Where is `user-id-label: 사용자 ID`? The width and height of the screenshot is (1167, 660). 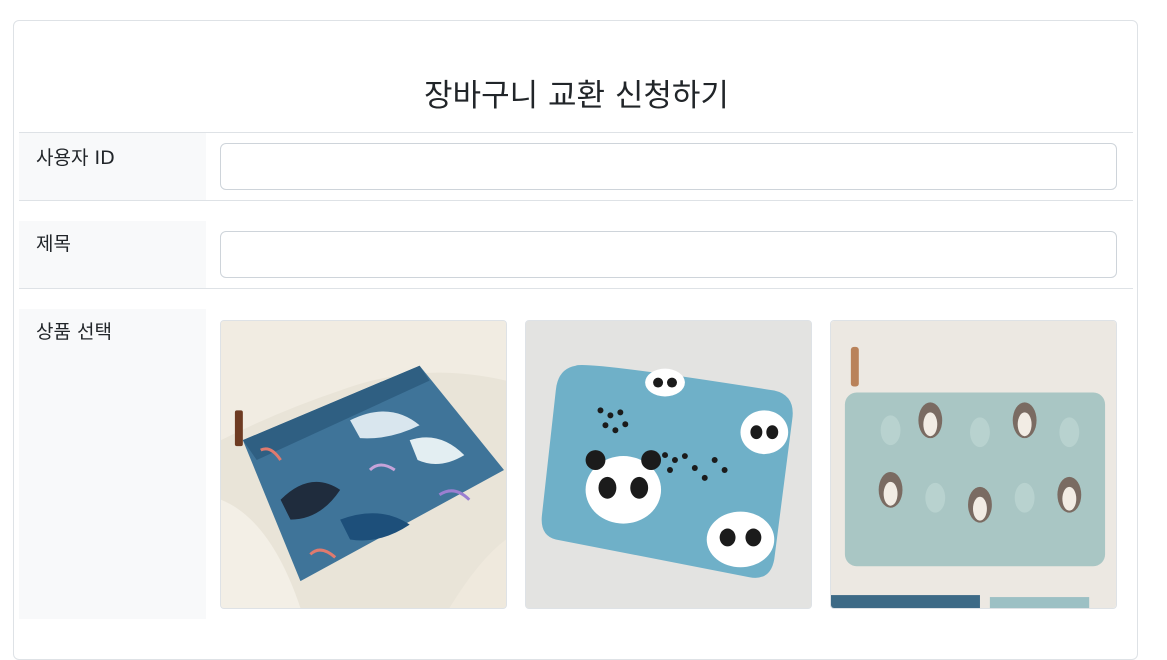 user-id-label: 사용자 ID is located at coordinates (75, 158).